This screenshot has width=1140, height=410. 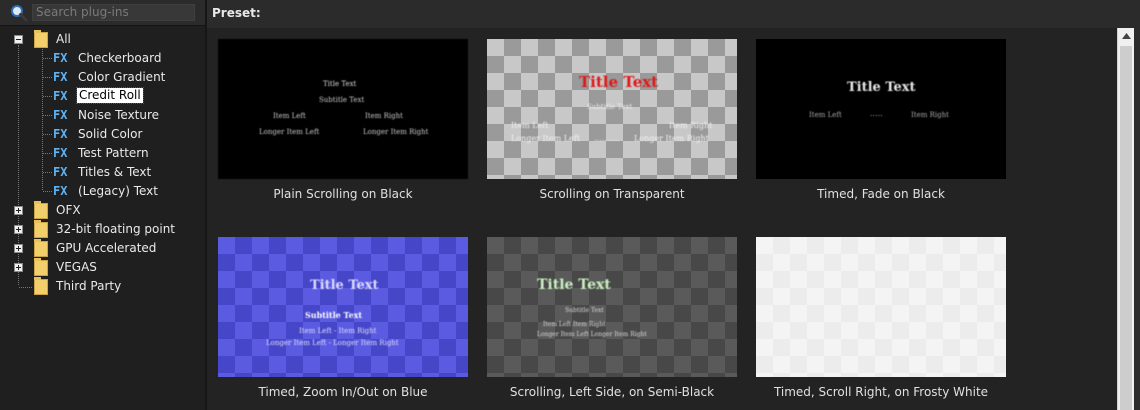 I want to click on scroll-up-button, so click(x=1126, y=36).